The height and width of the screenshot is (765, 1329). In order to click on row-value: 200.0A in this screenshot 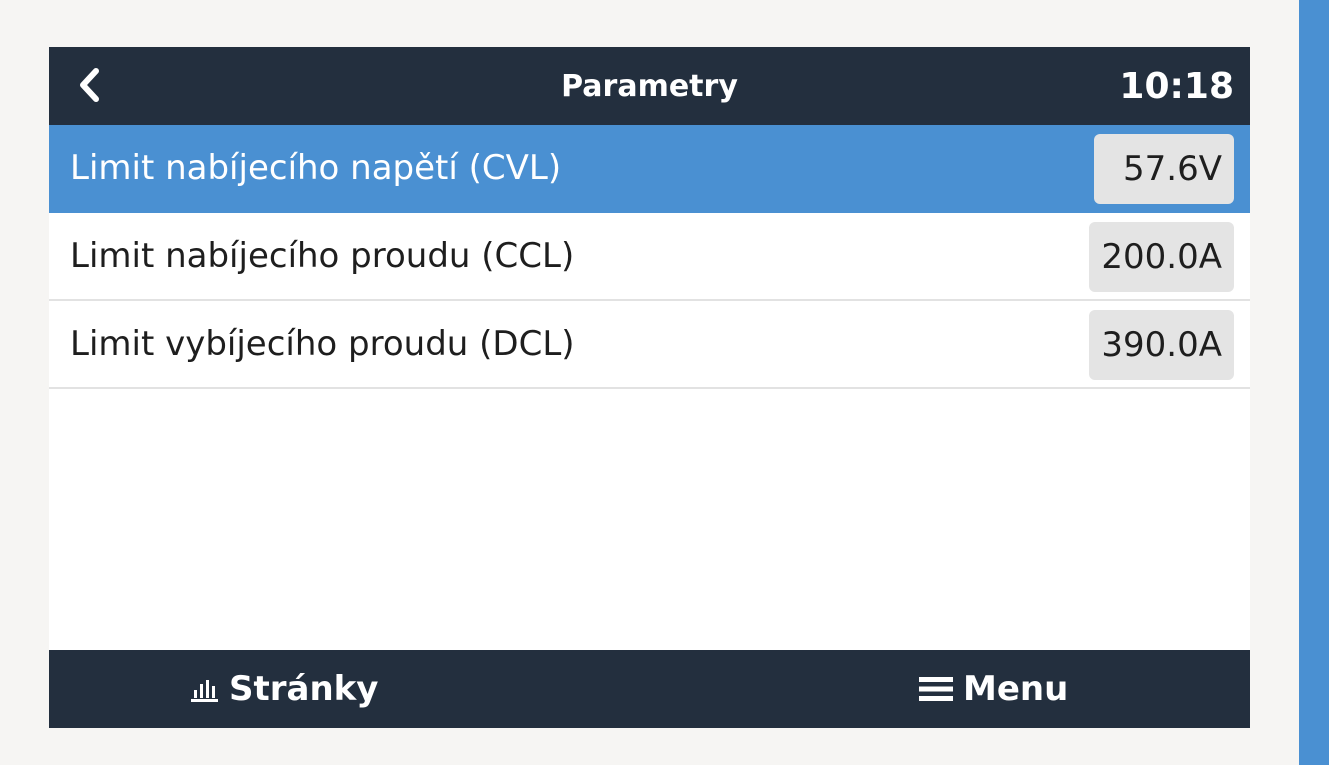, I will do `click(1161, 257)`.